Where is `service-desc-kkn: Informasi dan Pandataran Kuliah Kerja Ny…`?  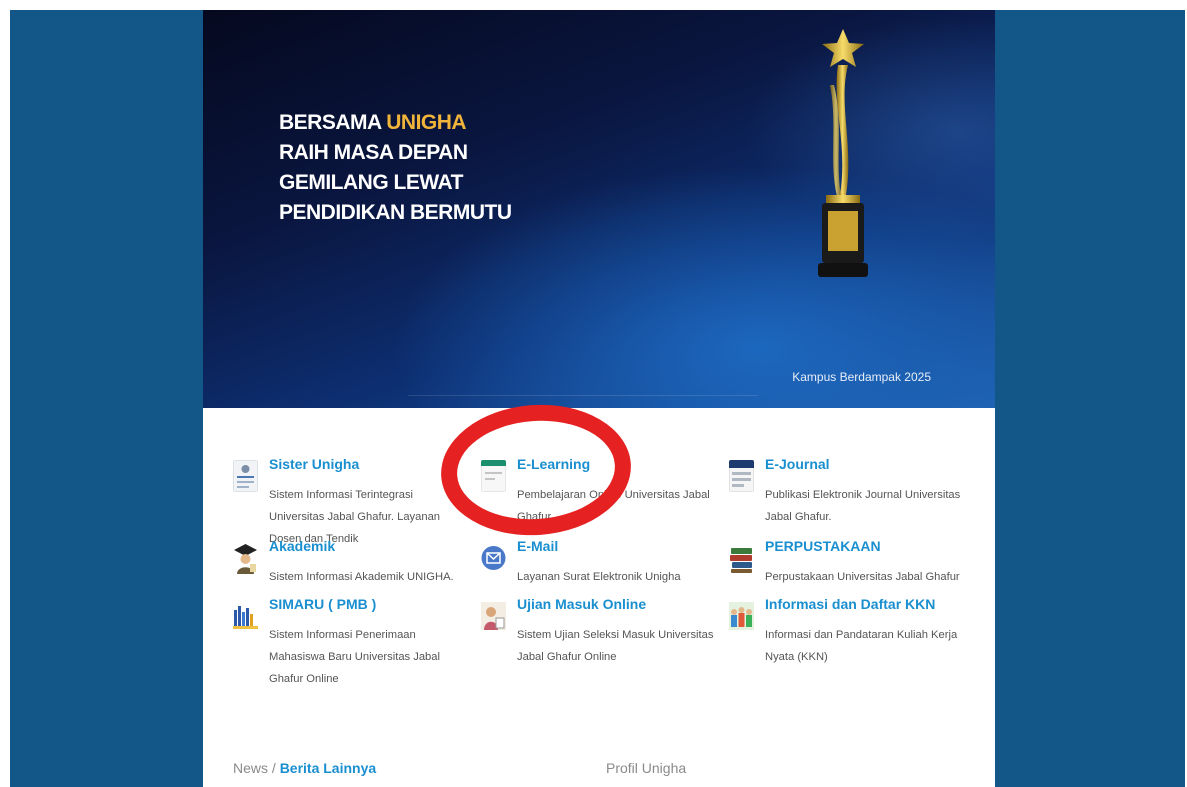 service-desc-kkn: Informasi dan Pandataran Kuliah Kerja Ny… is located at coordinates (861, 646).